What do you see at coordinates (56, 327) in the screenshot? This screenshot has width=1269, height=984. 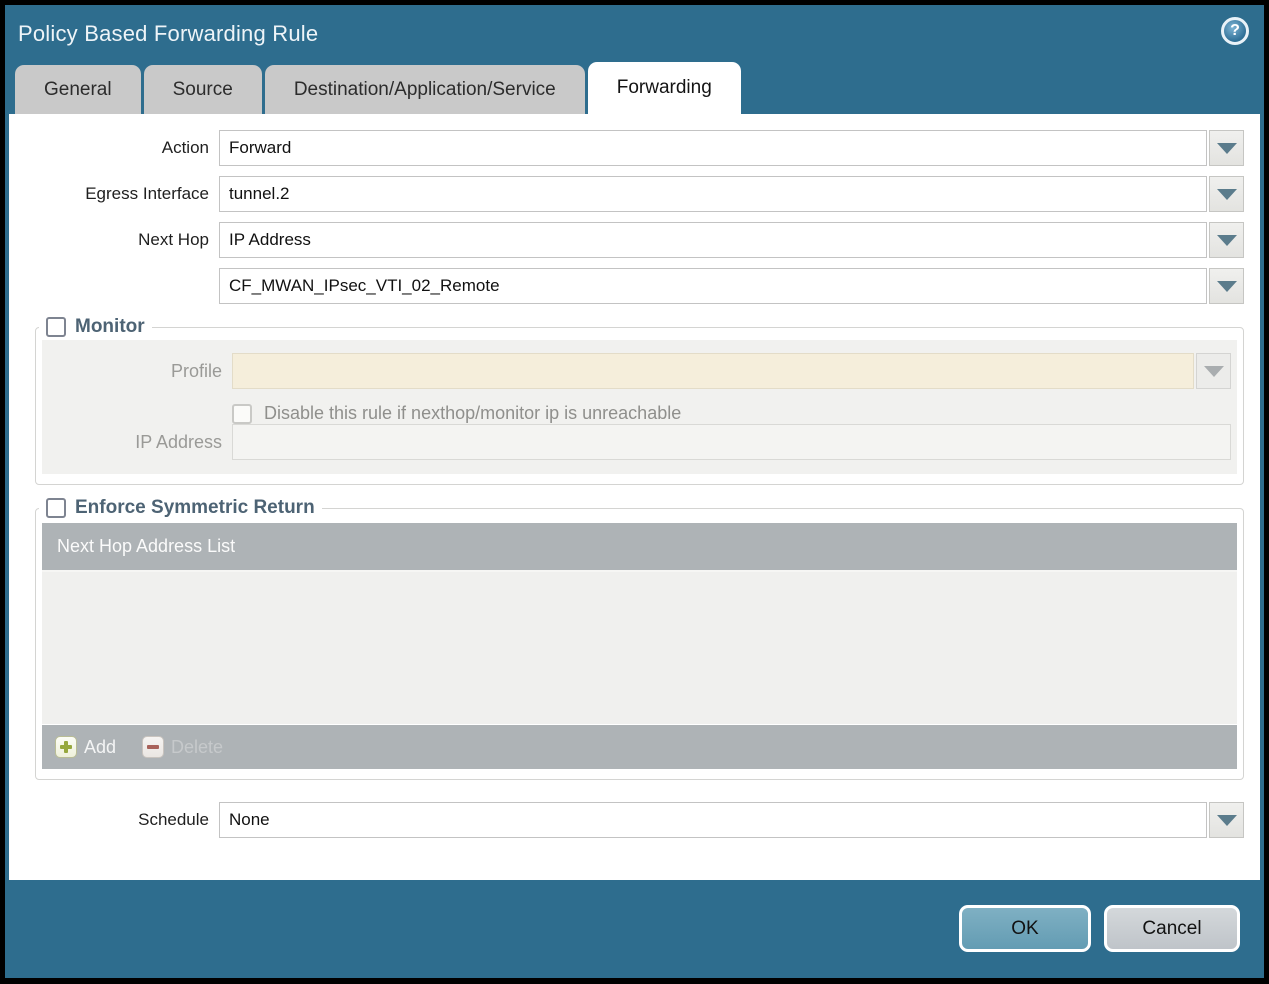 I see `monitor-checkbox` at bounding box center [56, 327].